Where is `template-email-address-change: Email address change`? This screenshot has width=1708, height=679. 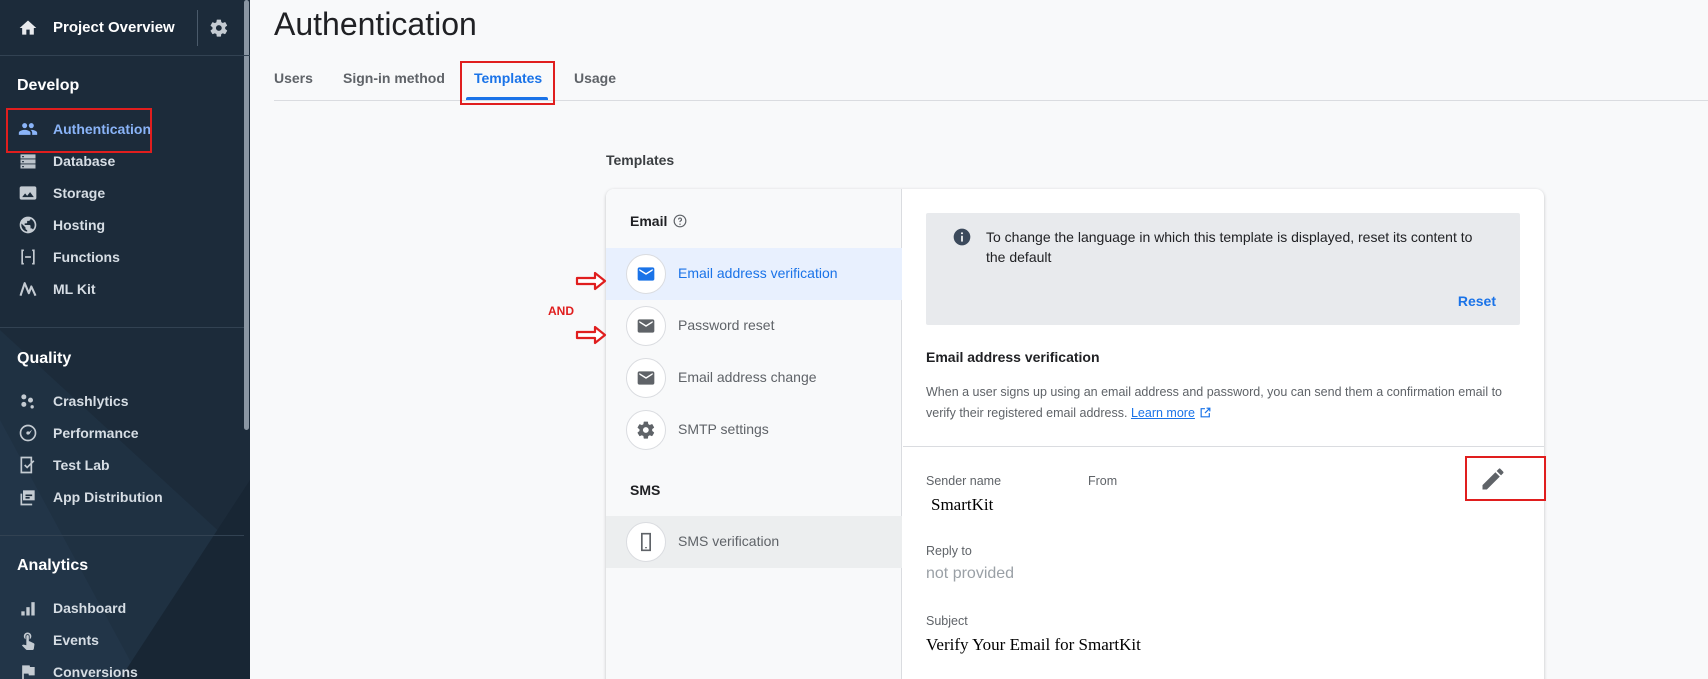
template-email-address-change: Email address change is located at coordinates (754, 378).